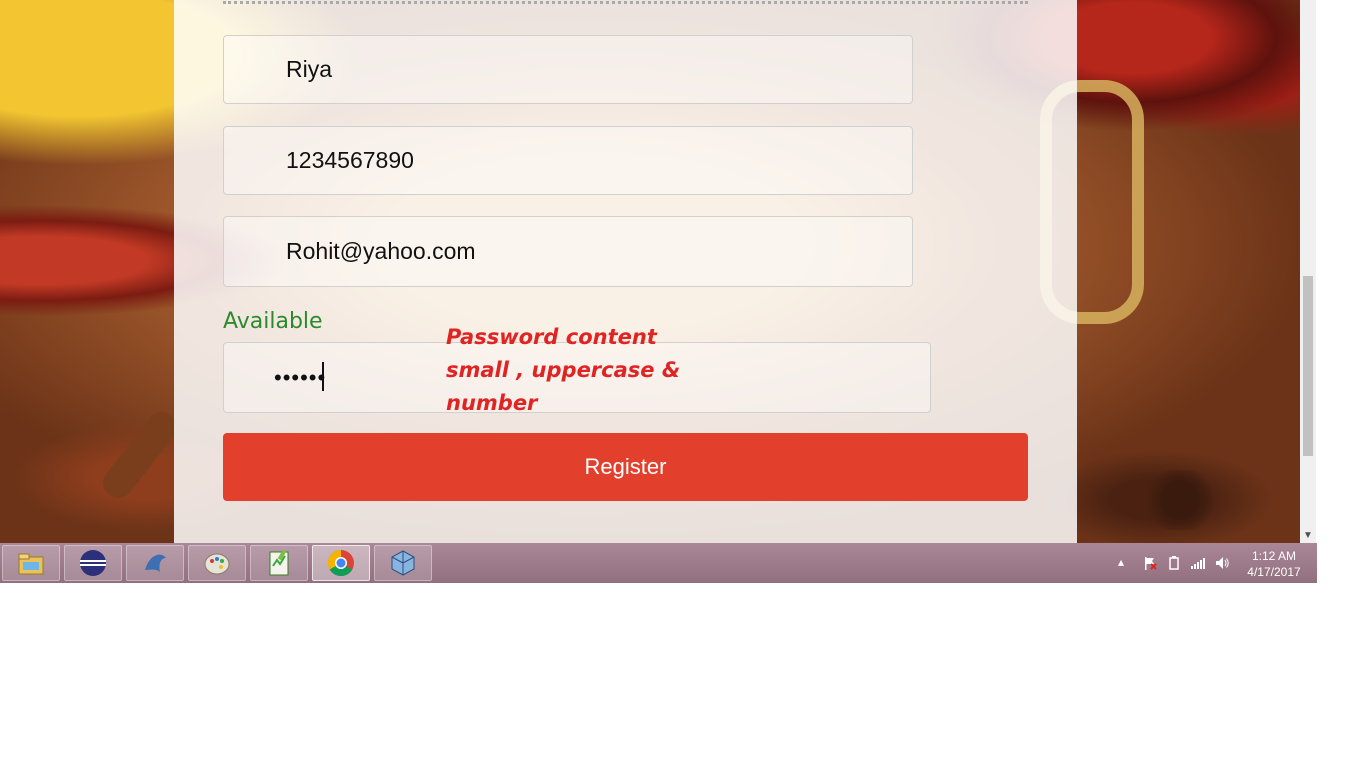  I want to click on name-field, so click(568, 69).